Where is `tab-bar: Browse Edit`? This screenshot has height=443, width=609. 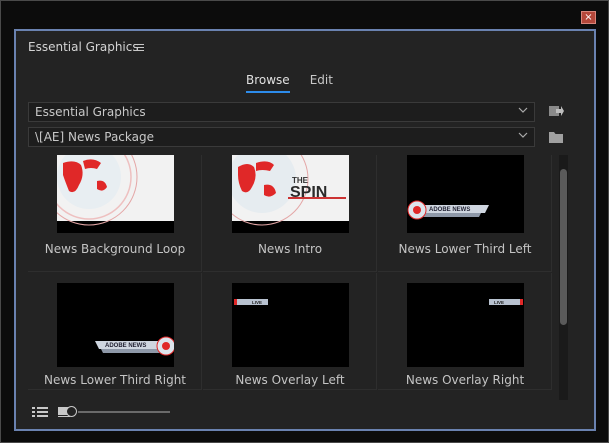 tab-bar: Browse Edit is located at coordinates (289, 83).